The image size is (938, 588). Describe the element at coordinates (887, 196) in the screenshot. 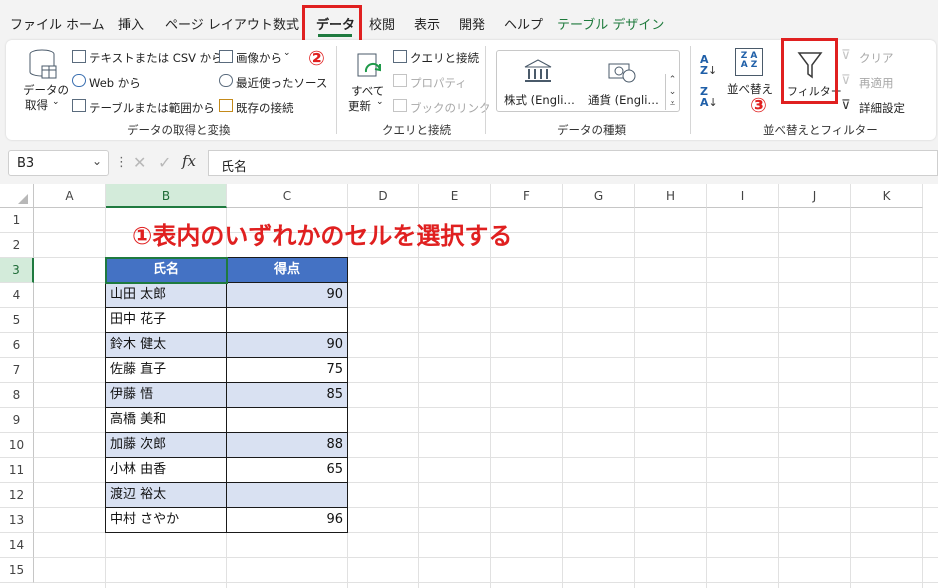

I see `column-header-k: K` at that location.